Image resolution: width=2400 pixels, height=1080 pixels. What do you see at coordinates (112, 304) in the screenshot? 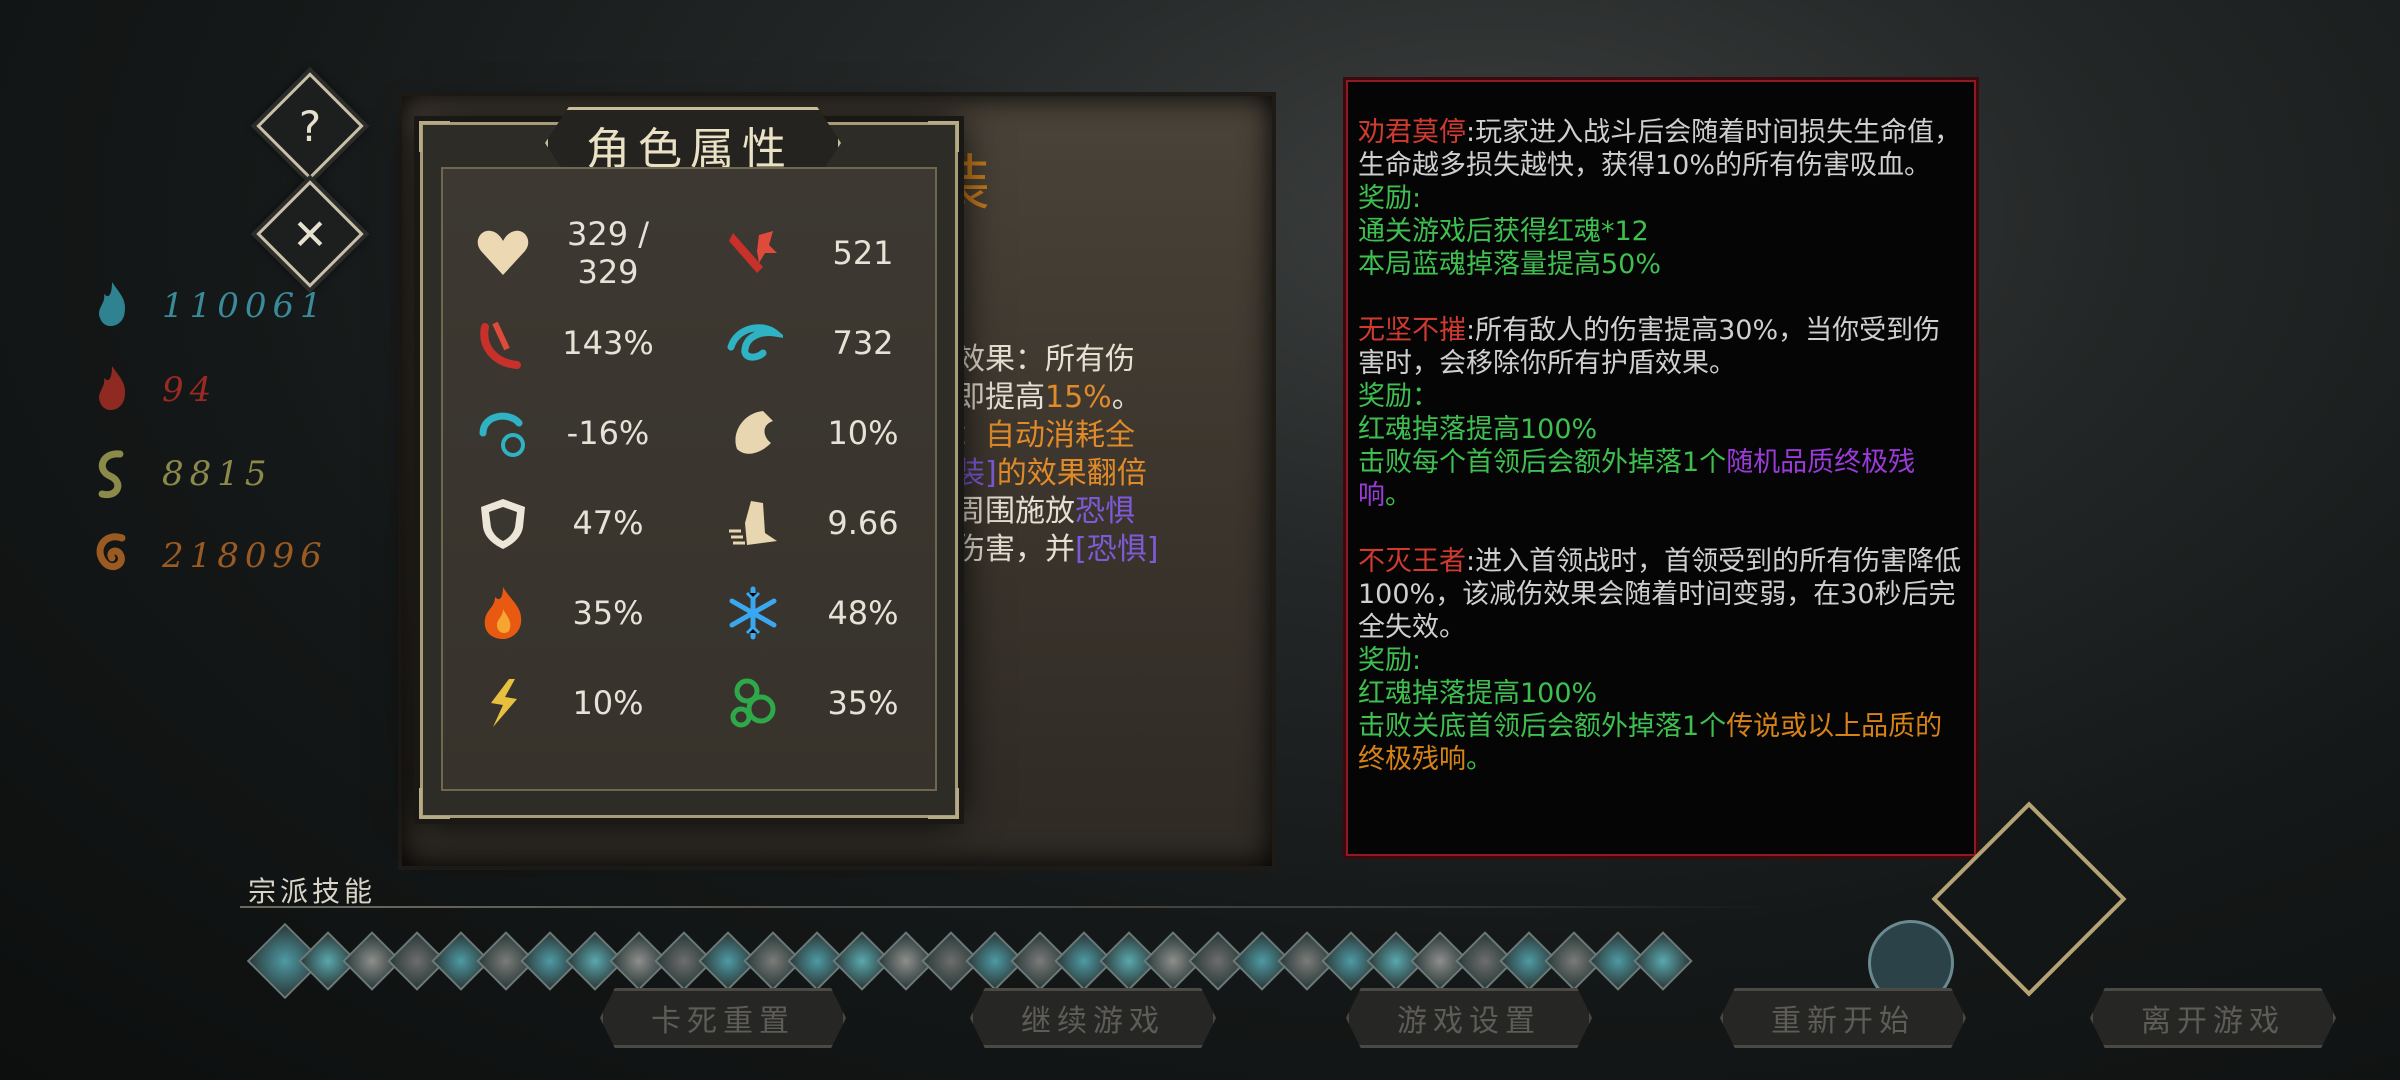
I see `blue-soul-icon` at bounding box center [112, 304].